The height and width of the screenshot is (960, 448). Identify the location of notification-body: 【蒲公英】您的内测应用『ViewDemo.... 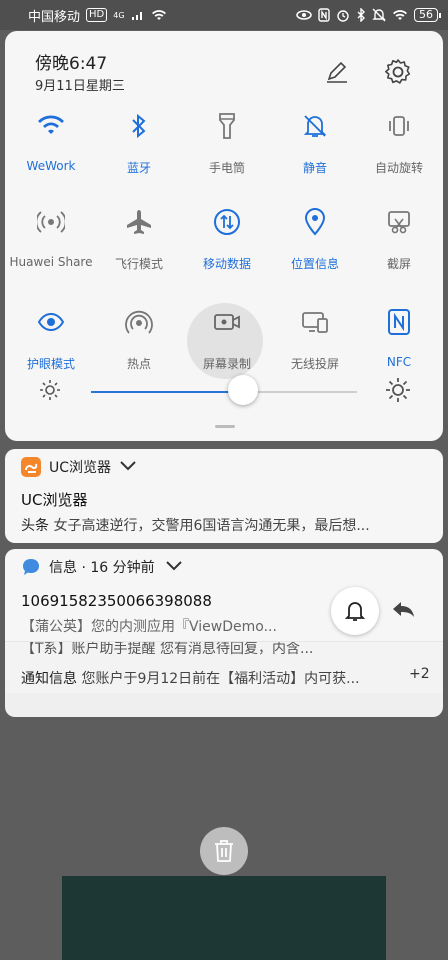
(149, 627).